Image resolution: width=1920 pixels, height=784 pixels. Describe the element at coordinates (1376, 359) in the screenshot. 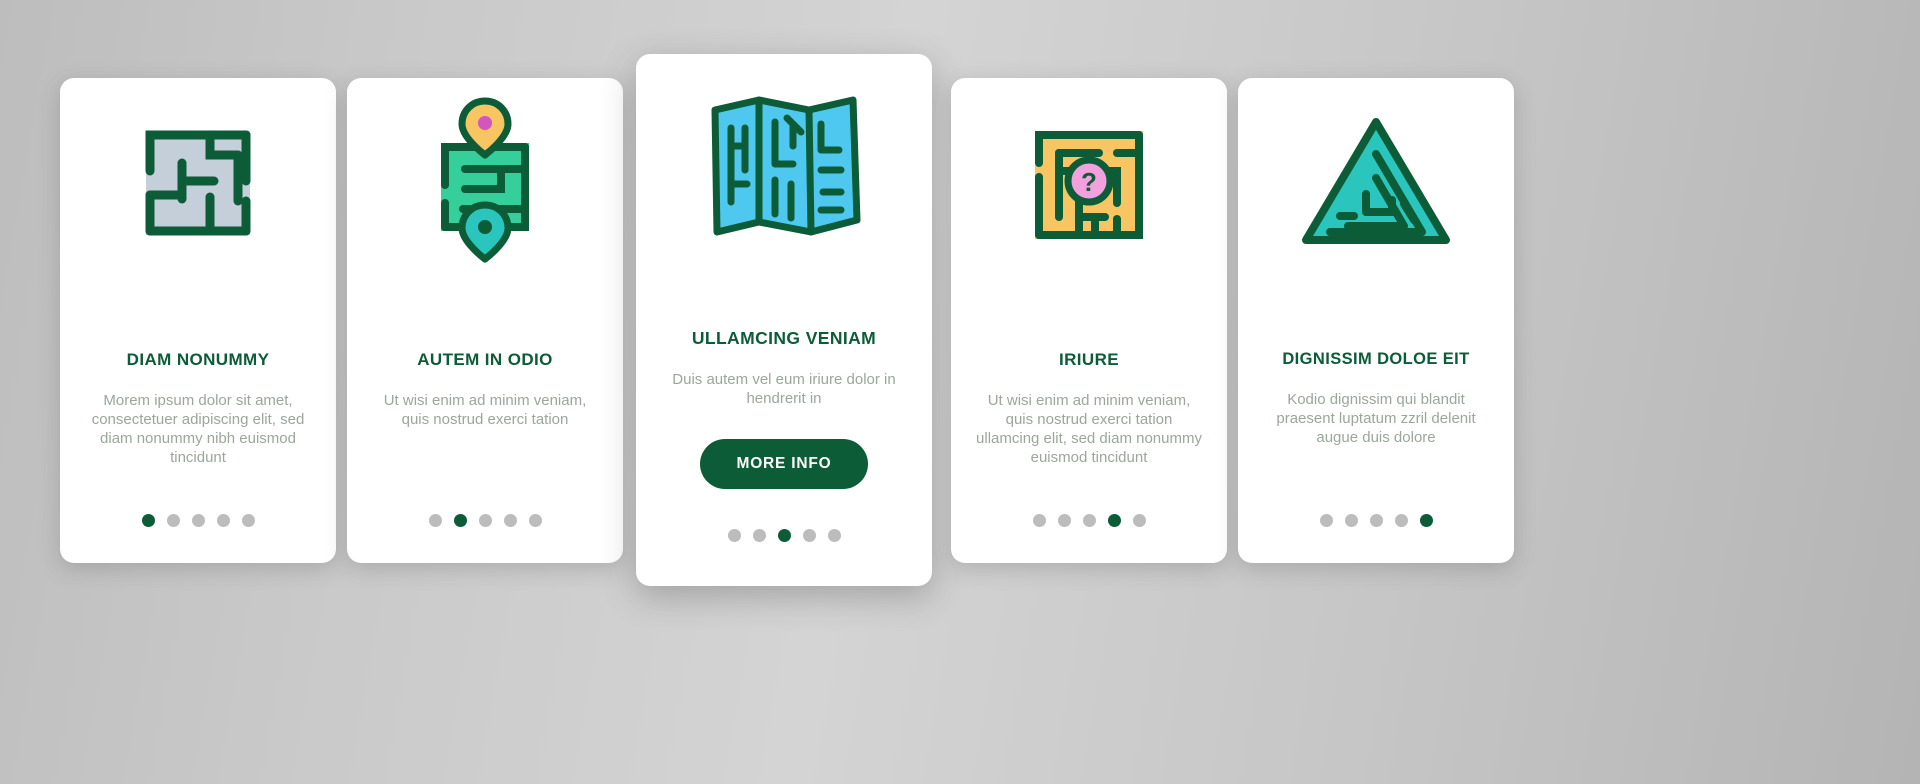

I see `card-title: DIGNISSIM DOLOE EIT` at that location.